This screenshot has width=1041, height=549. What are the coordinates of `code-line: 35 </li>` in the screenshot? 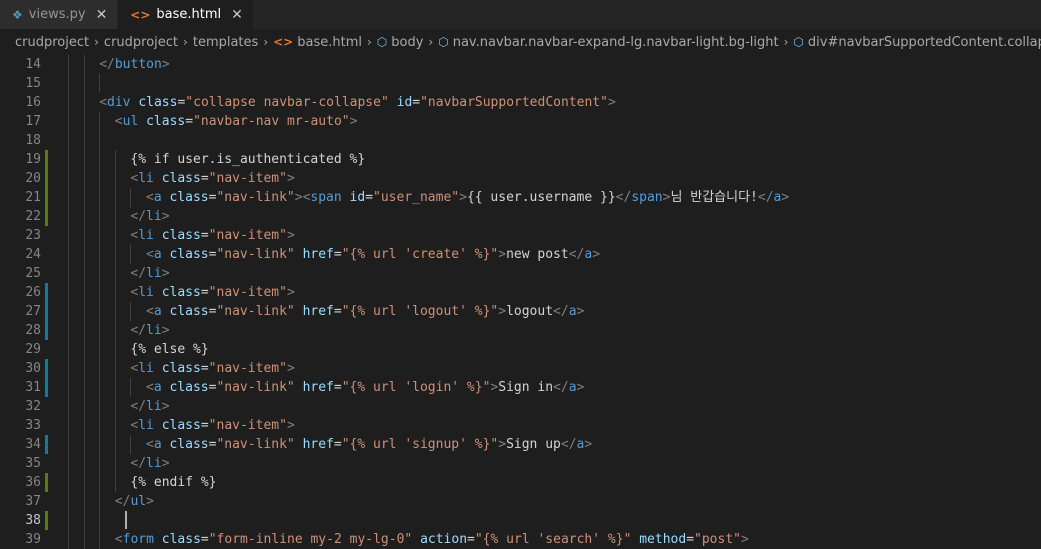 It's located at (520, 463).